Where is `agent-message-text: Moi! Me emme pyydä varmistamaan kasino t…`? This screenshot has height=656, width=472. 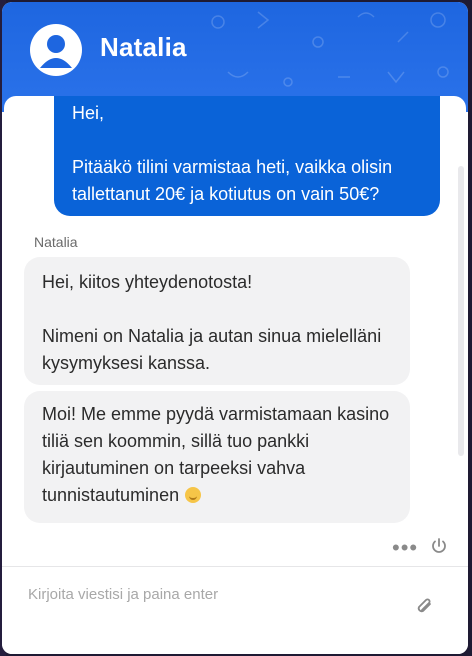 agent-message-text: Moi! Me emme pyydä varmistamaan kasino t… is located at coordinates (217, 455).